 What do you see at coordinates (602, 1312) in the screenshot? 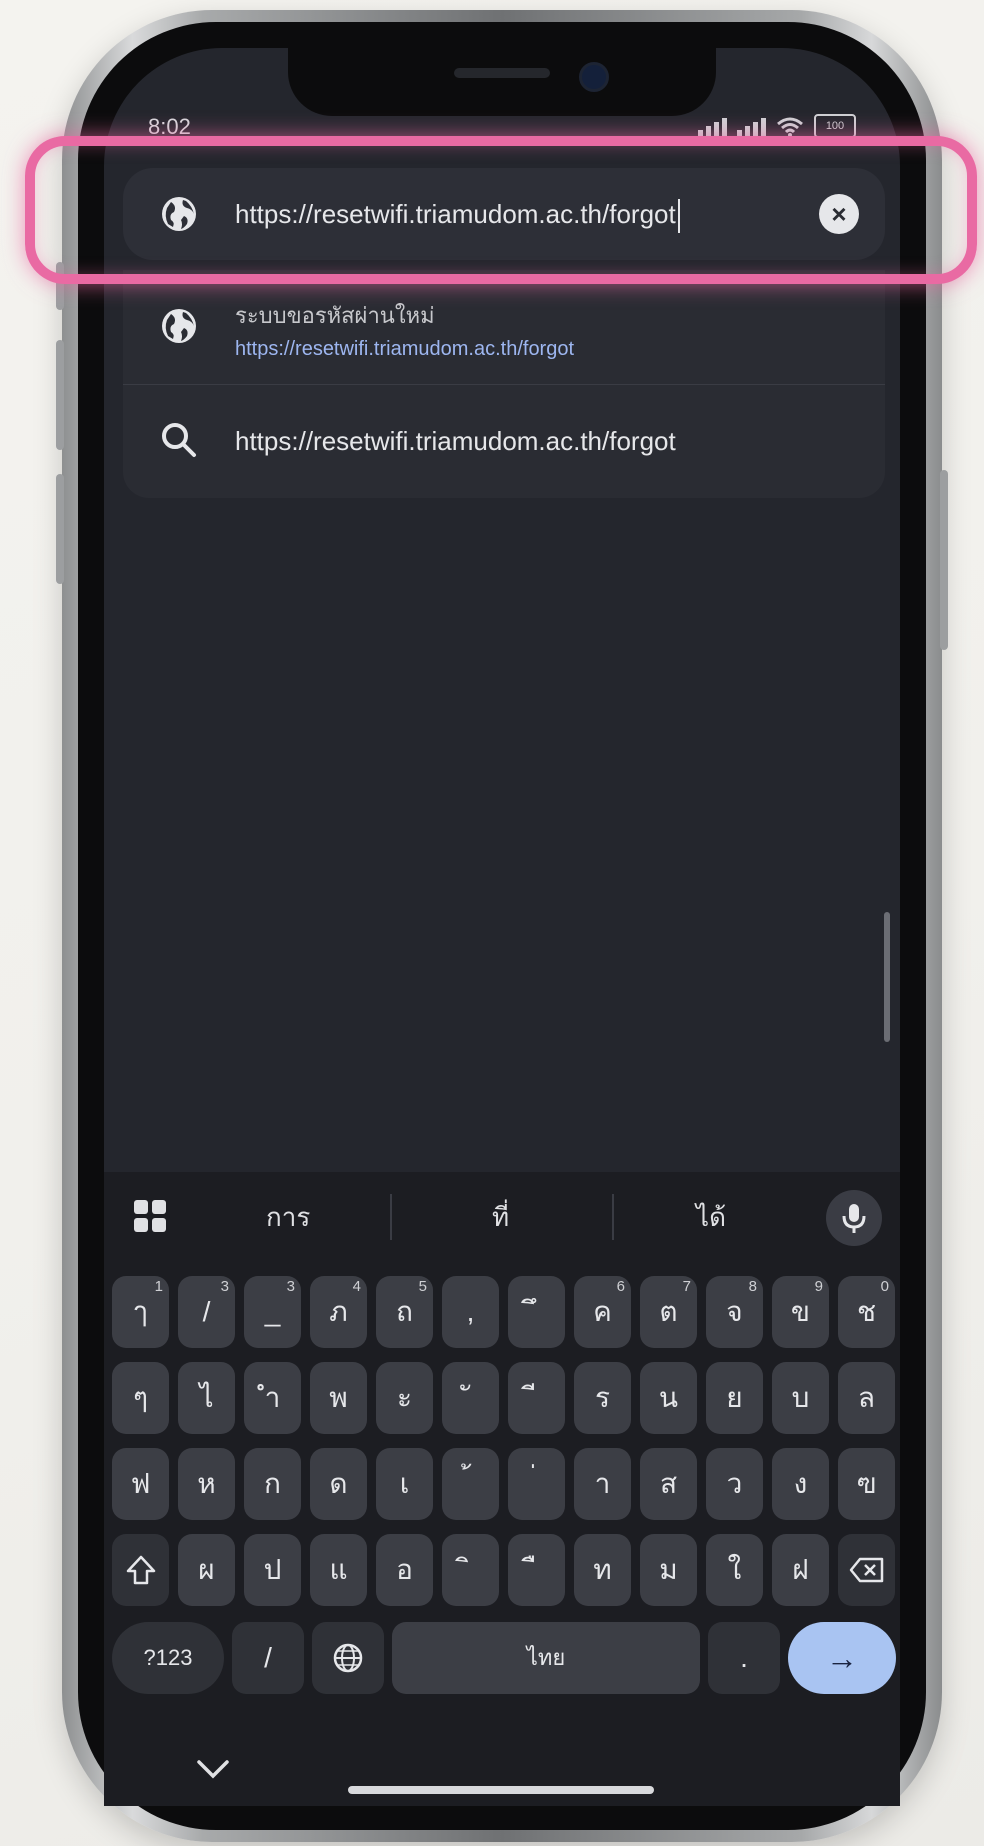
I see `key: ค6` at bounding box center [602, 1312].